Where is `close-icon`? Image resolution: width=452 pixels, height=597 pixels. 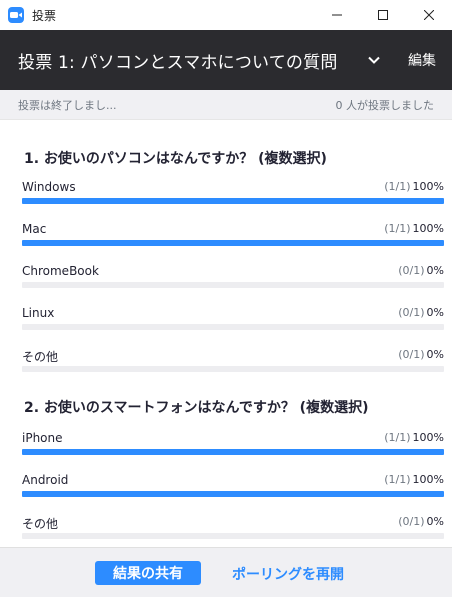
close-icon is located at coordinates (429, 15).